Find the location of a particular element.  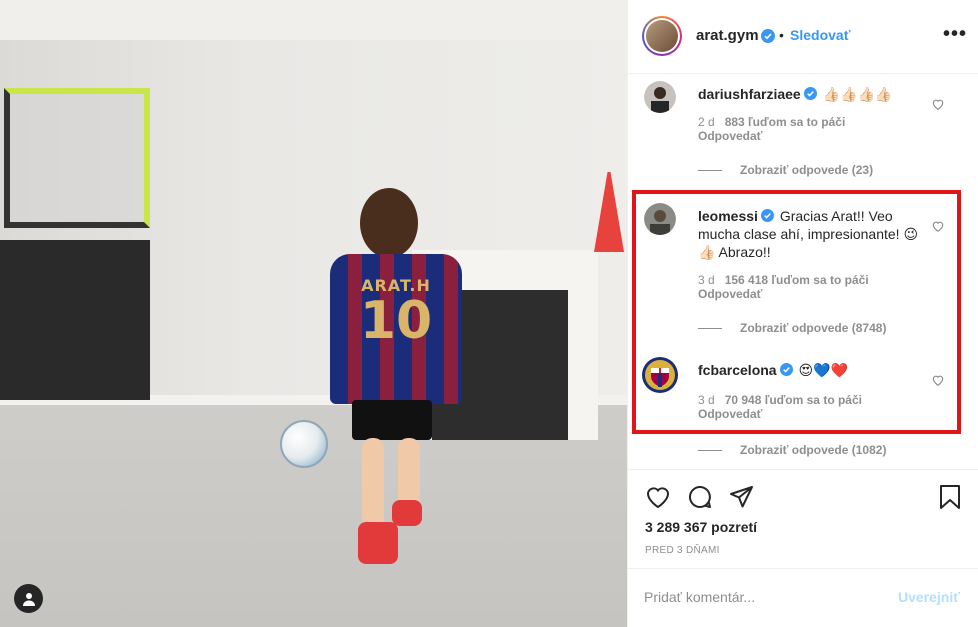

child-leg-right is located at coordinates (409, 473).